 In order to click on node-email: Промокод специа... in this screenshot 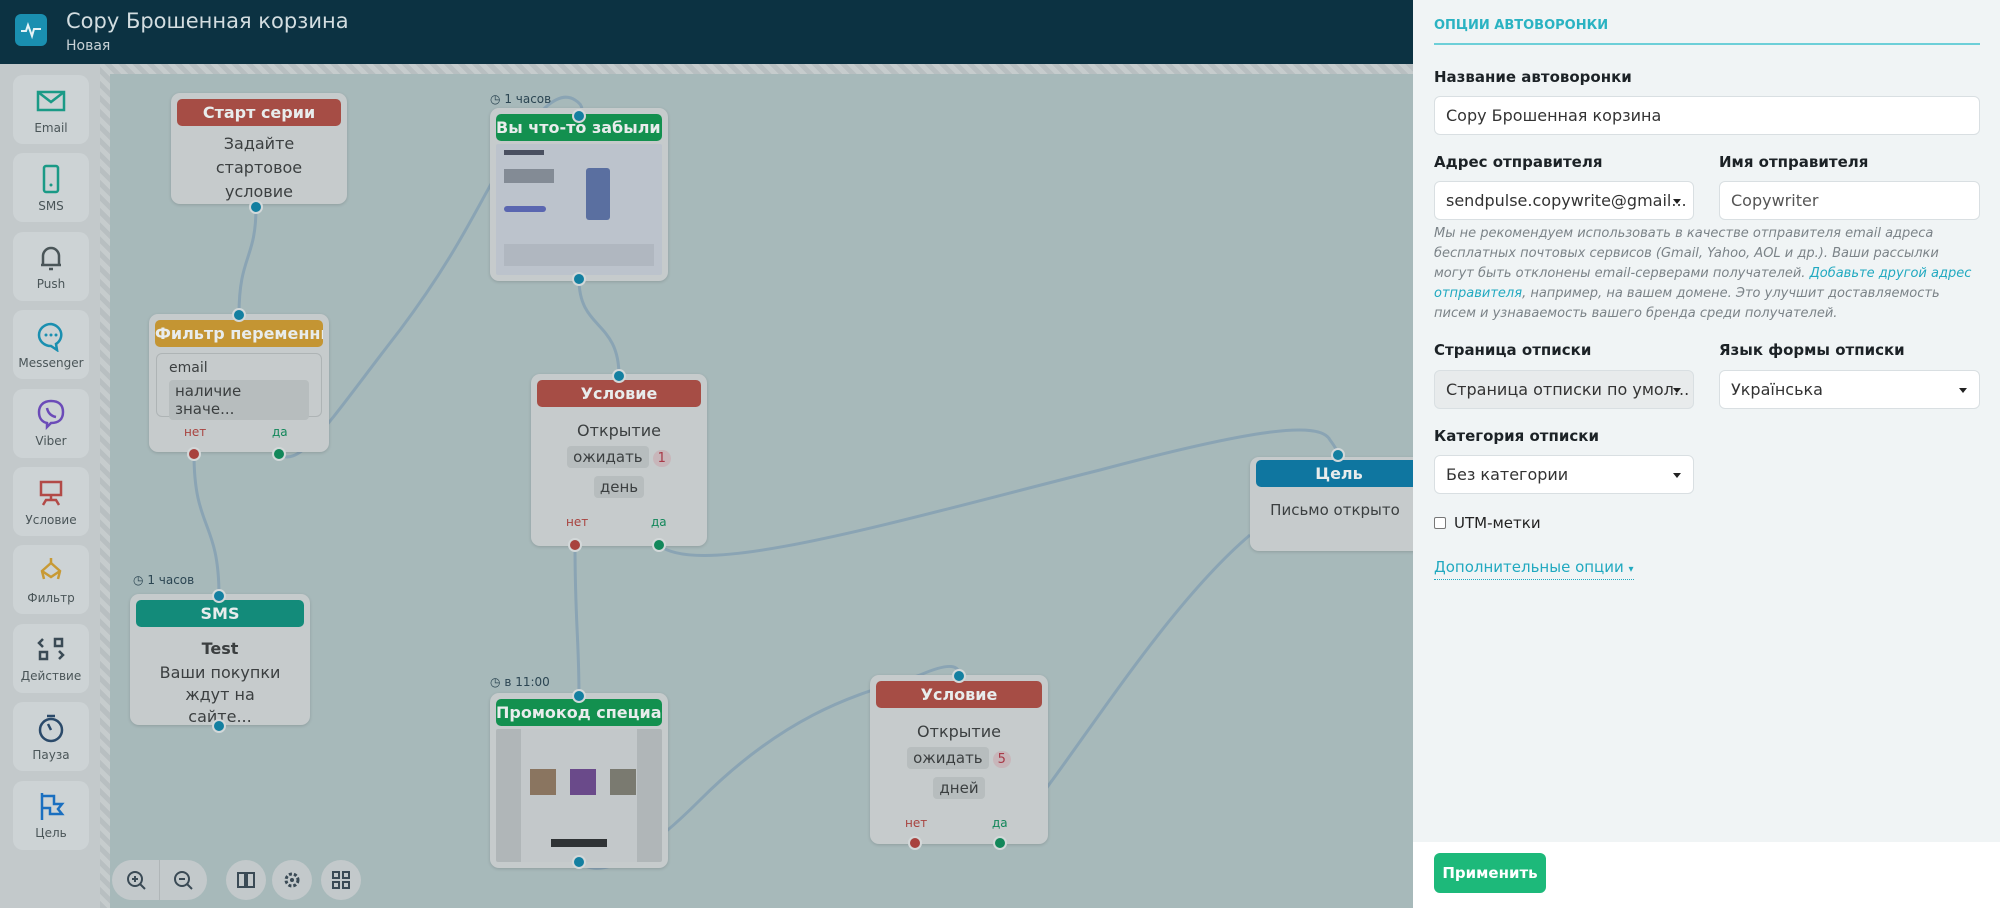, I will do `click(579, 780)`.